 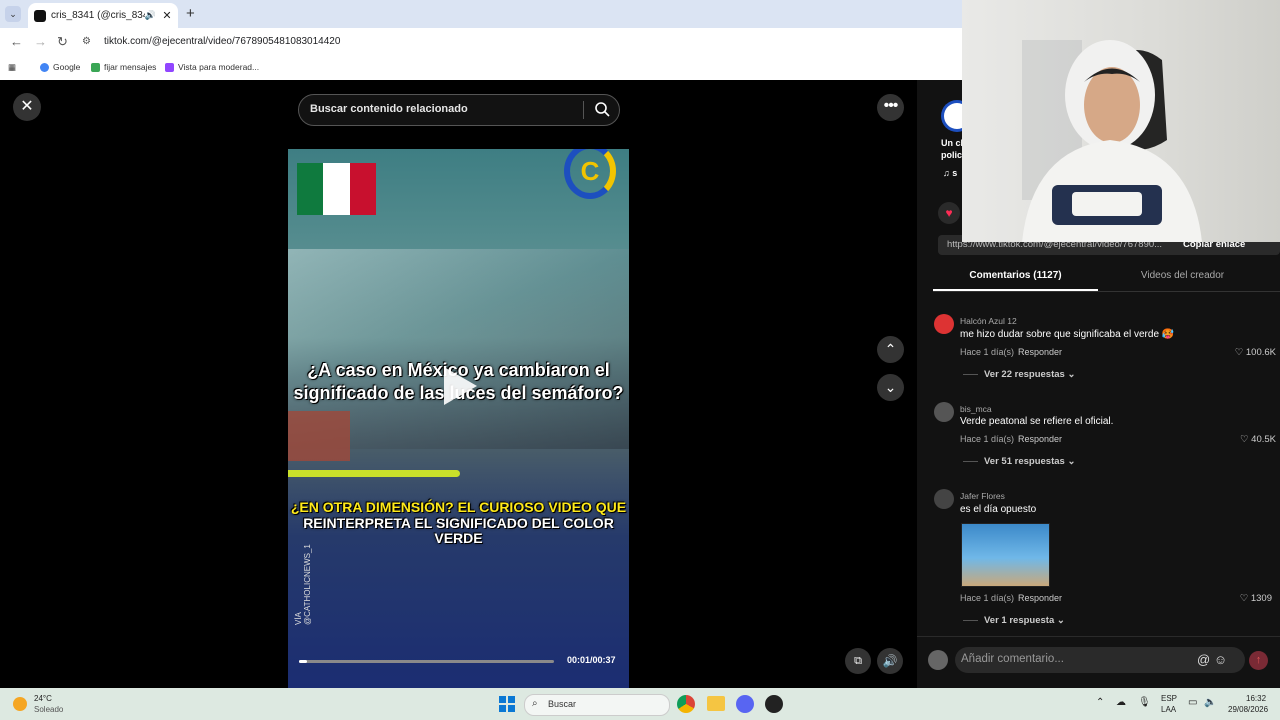 I want to click on volume-icon: 🔊, so click(x=890, y=661).